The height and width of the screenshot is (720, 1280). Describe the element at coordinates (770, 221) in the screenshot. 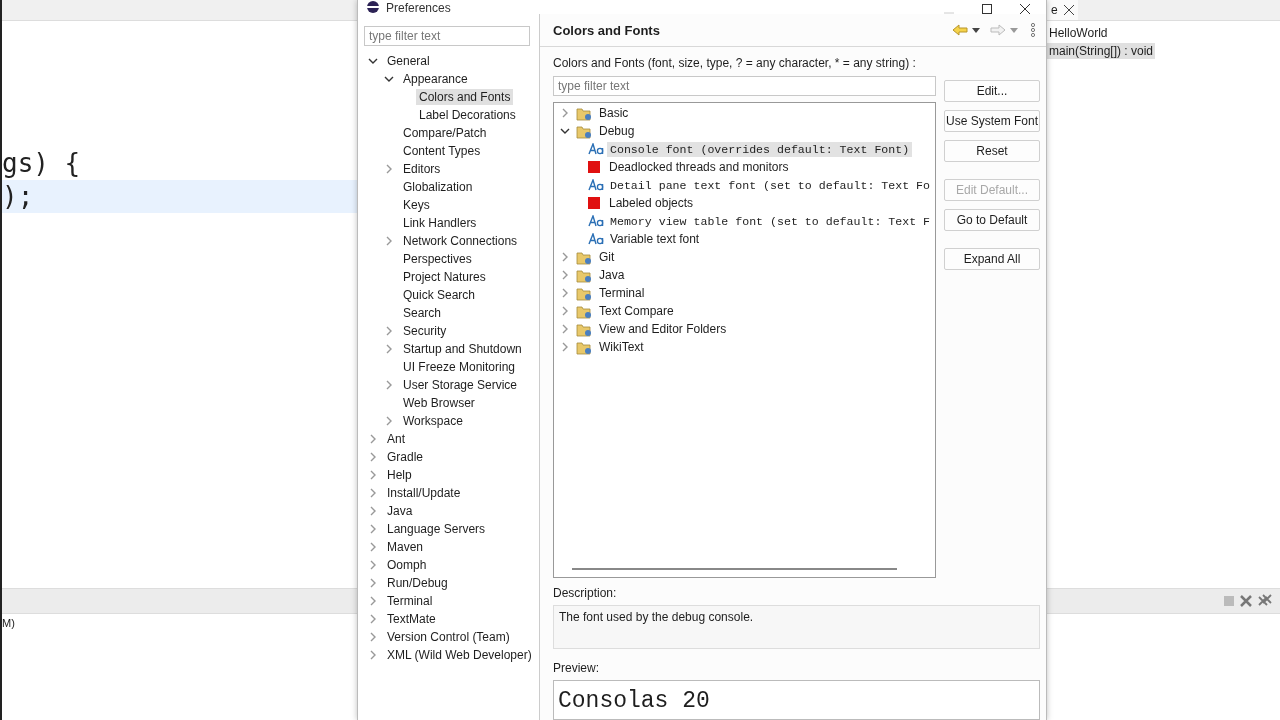

I see `tree-item: Memory view table font (set to default: Text F` at that location.